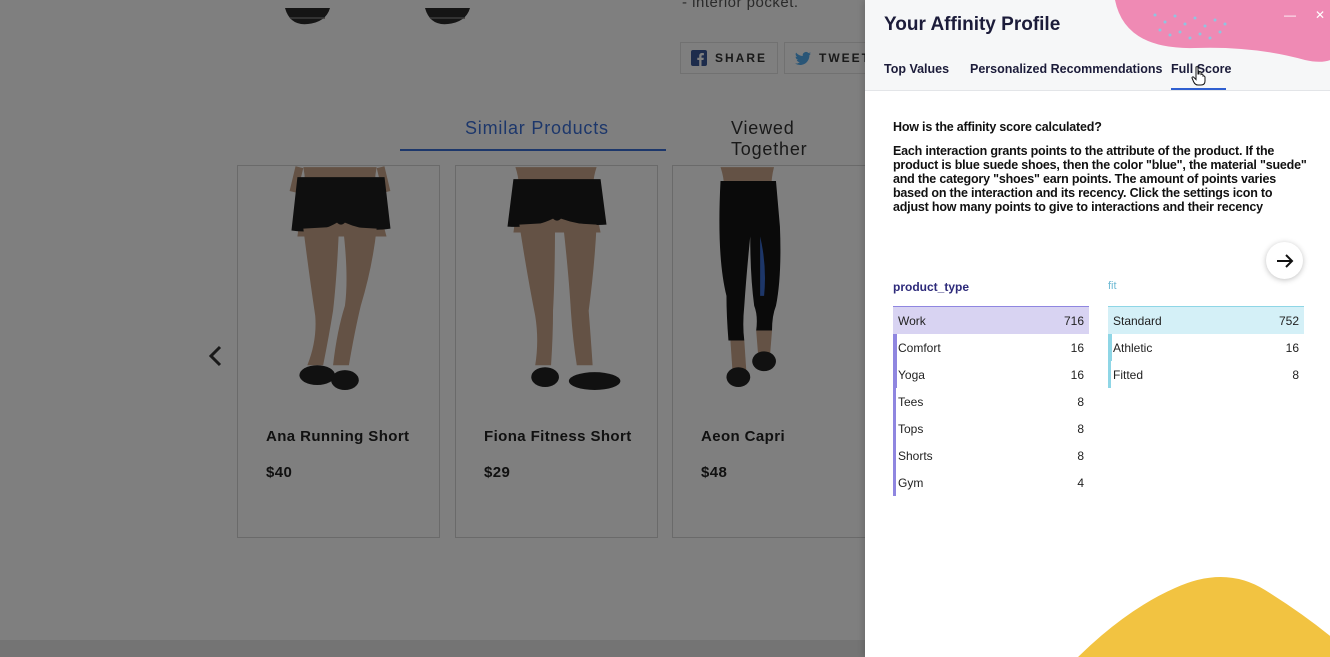  Describe the element at coordinates (1137, 321) in the screenshot. I see `score-label: Standard` at that location.